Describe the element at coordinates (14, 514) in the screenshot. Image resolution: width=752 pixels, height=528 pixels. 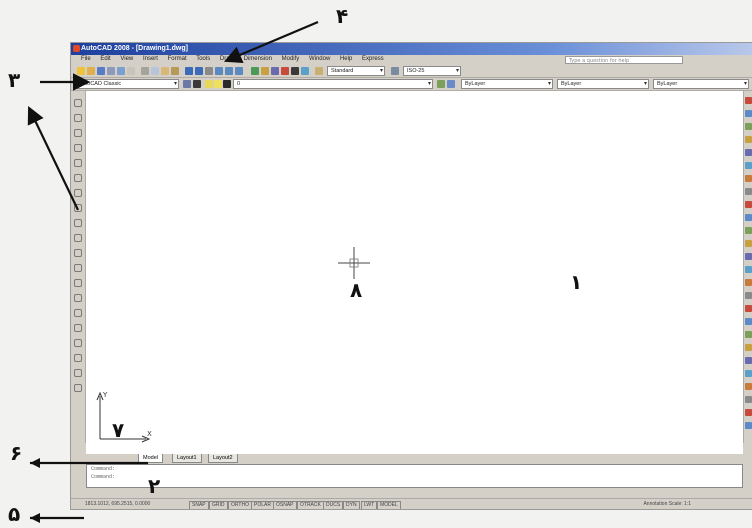
I see `callout-5: ۵` at that location.